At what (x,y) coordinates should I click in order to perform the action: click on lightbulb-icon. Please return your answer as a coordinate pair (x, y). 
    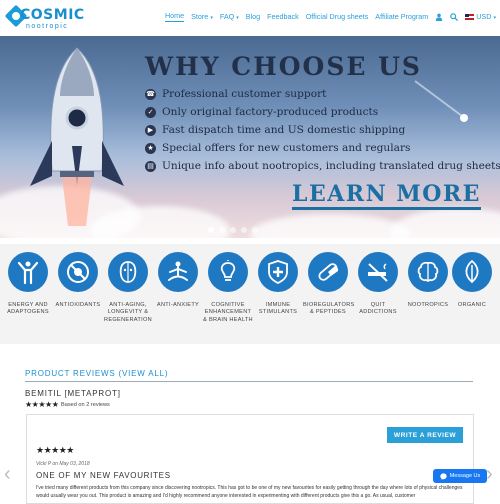
    Looking at the image, I should click on (228, 270).